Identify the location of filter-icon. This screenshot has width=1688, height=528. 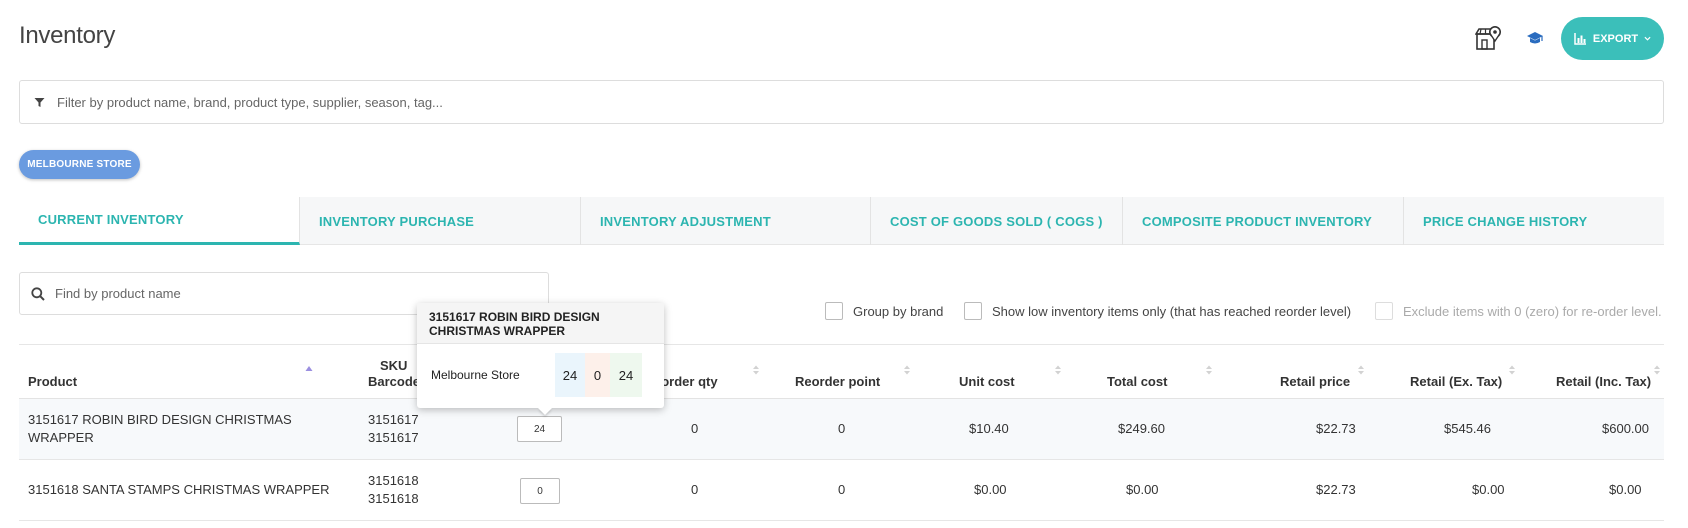
(39, 102).